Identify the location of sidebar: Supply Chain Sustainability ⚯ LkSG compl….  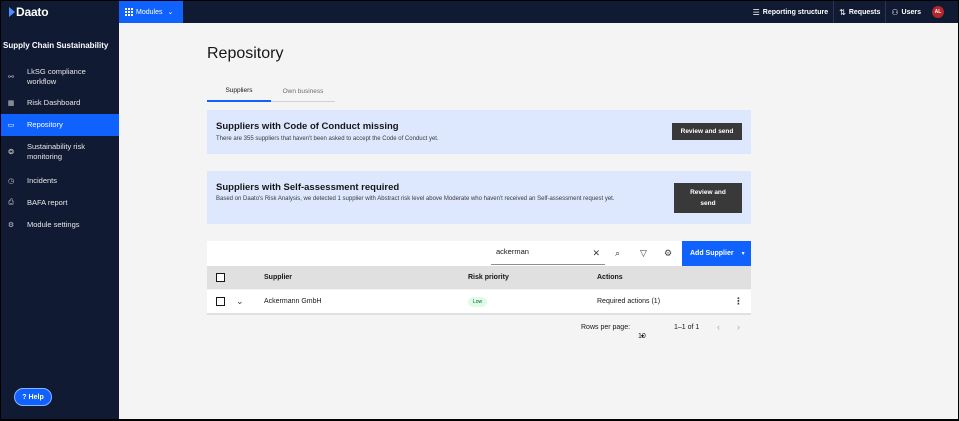
(60, 221).